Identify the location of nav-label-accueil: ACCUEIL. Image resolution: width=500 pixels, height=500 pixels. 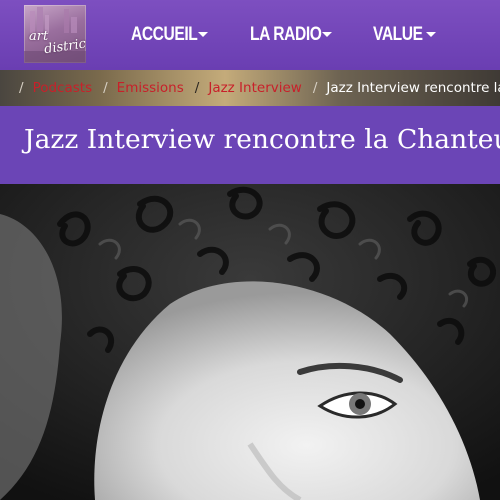
(164, 34).